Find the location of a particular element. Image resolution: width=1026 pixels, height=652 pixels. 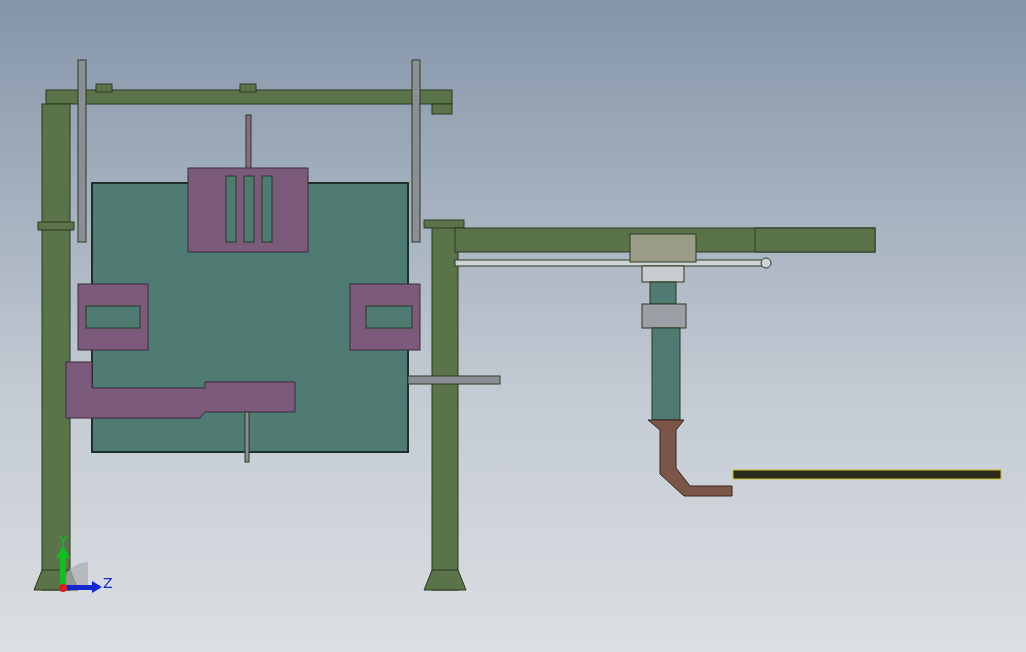

axis-label: Z is located at coordinates (108, 583).